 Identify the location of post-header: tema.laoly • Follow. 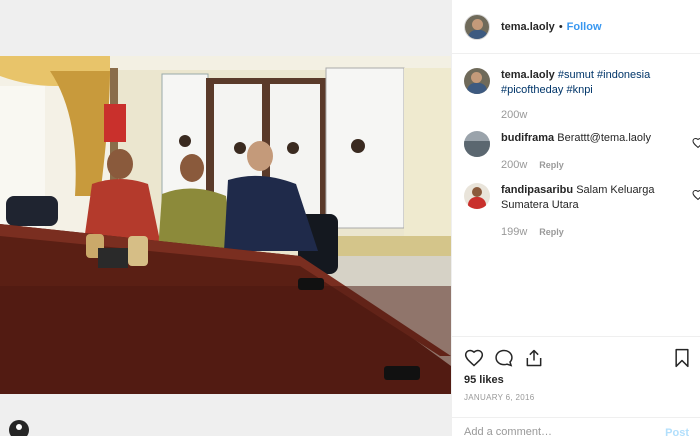
(576, 27).